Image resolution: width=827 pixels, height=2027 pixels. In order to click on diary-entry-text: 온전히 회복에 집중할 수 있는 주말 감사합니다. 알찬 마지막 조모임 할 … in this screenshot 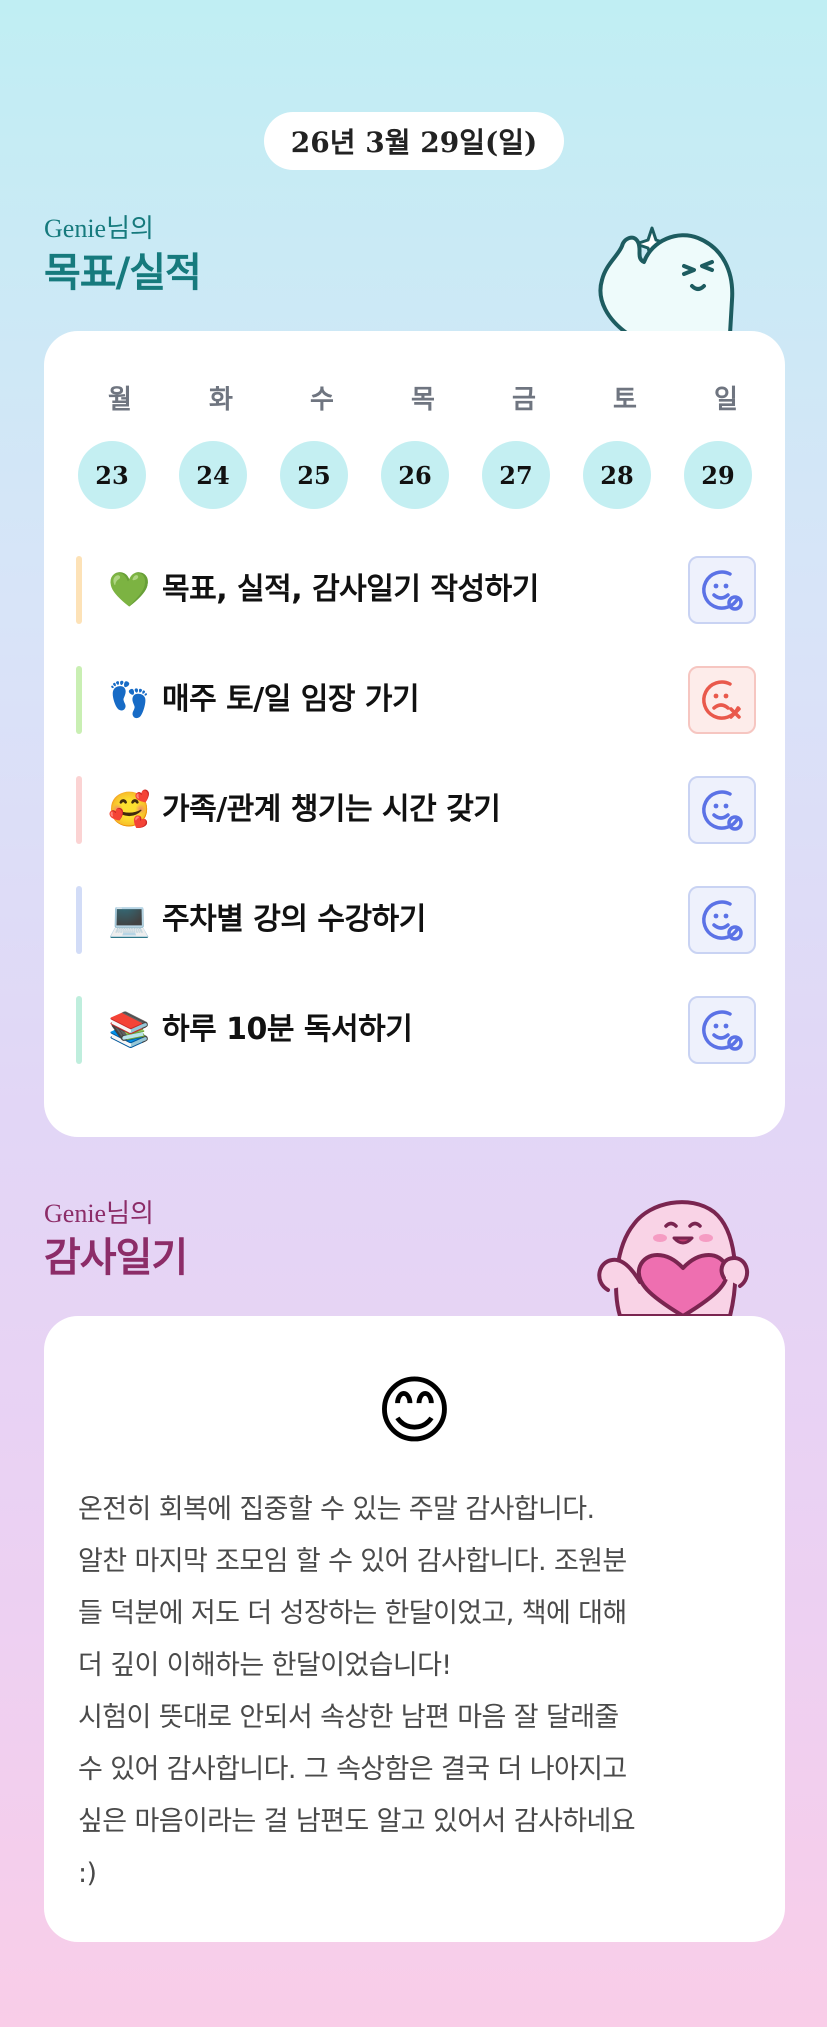, I will do `click(357, 1691)`.